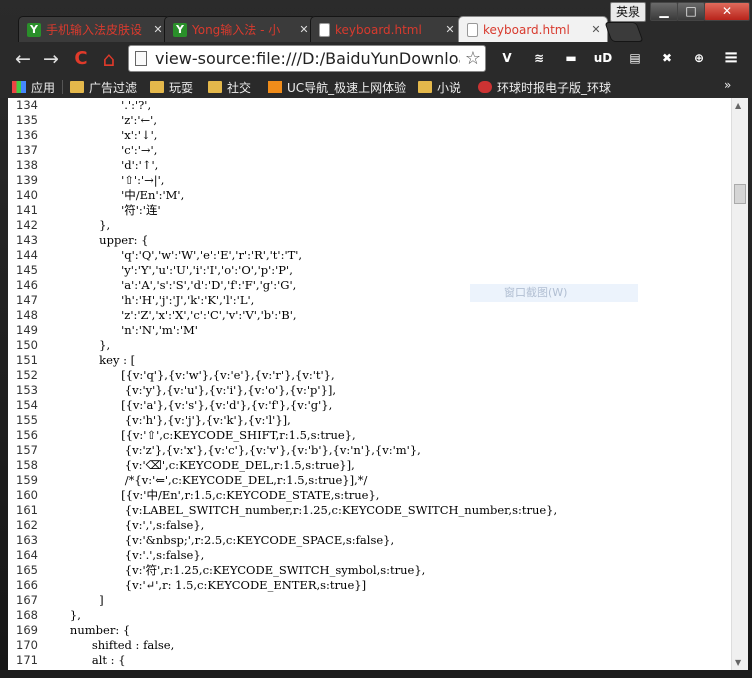 This screenshot has width=752, height=678. Describe the element at coordinates (151, 300) in the screenshot. I see `line-text: 'h':'H','j':'J','k':'K','l':'L',` at that location.